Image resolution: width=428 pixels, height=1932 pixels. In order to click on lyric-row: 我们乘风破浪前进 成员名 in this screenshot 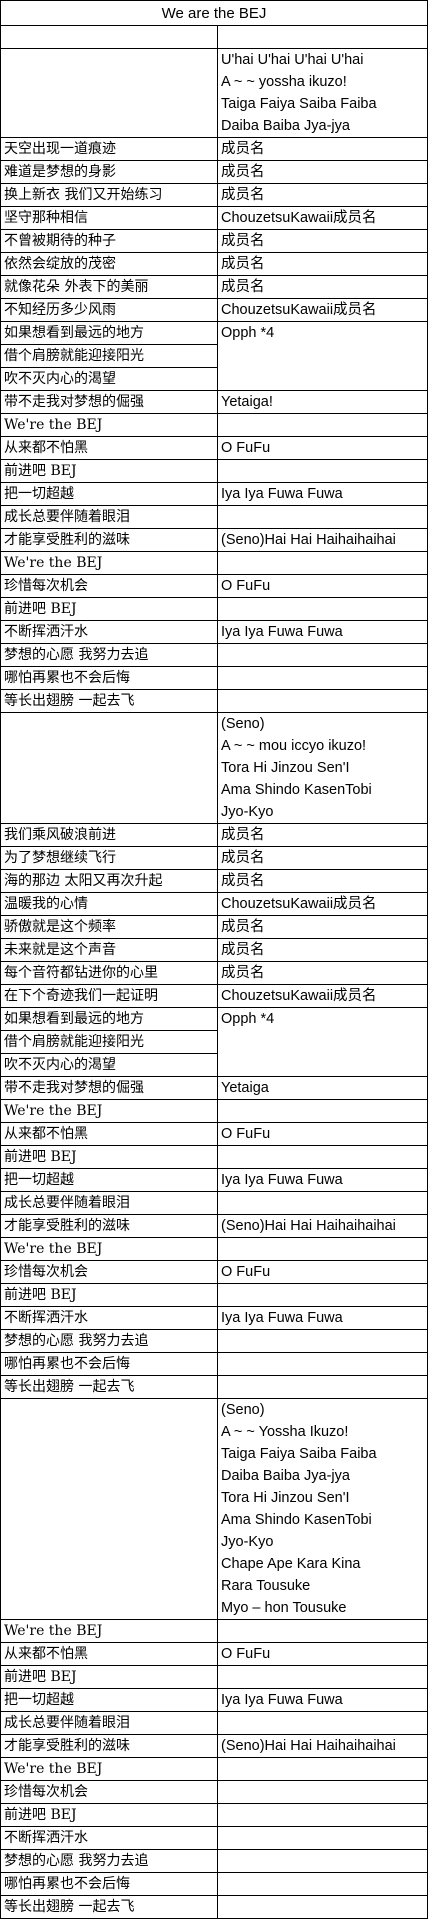, I will do `click(214, 835)`.